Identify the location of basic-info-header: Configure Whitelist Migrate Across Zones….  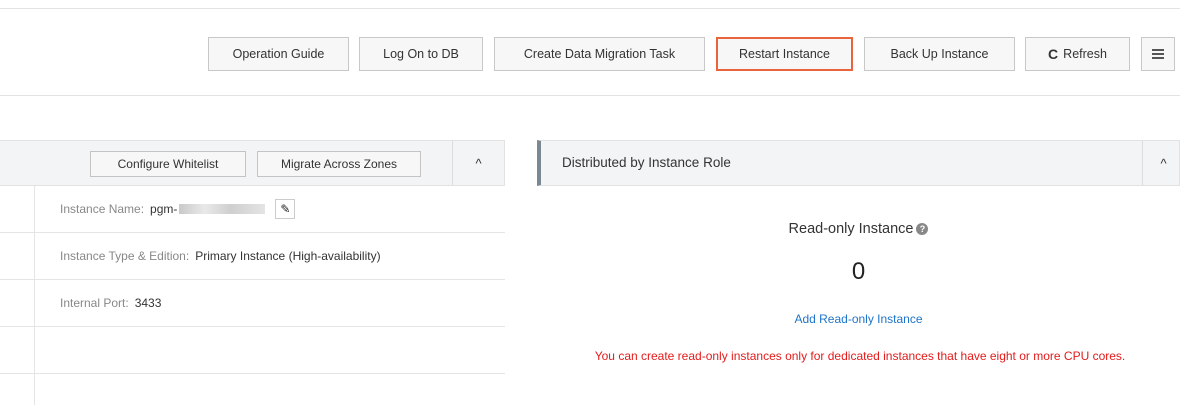
(252, 163).